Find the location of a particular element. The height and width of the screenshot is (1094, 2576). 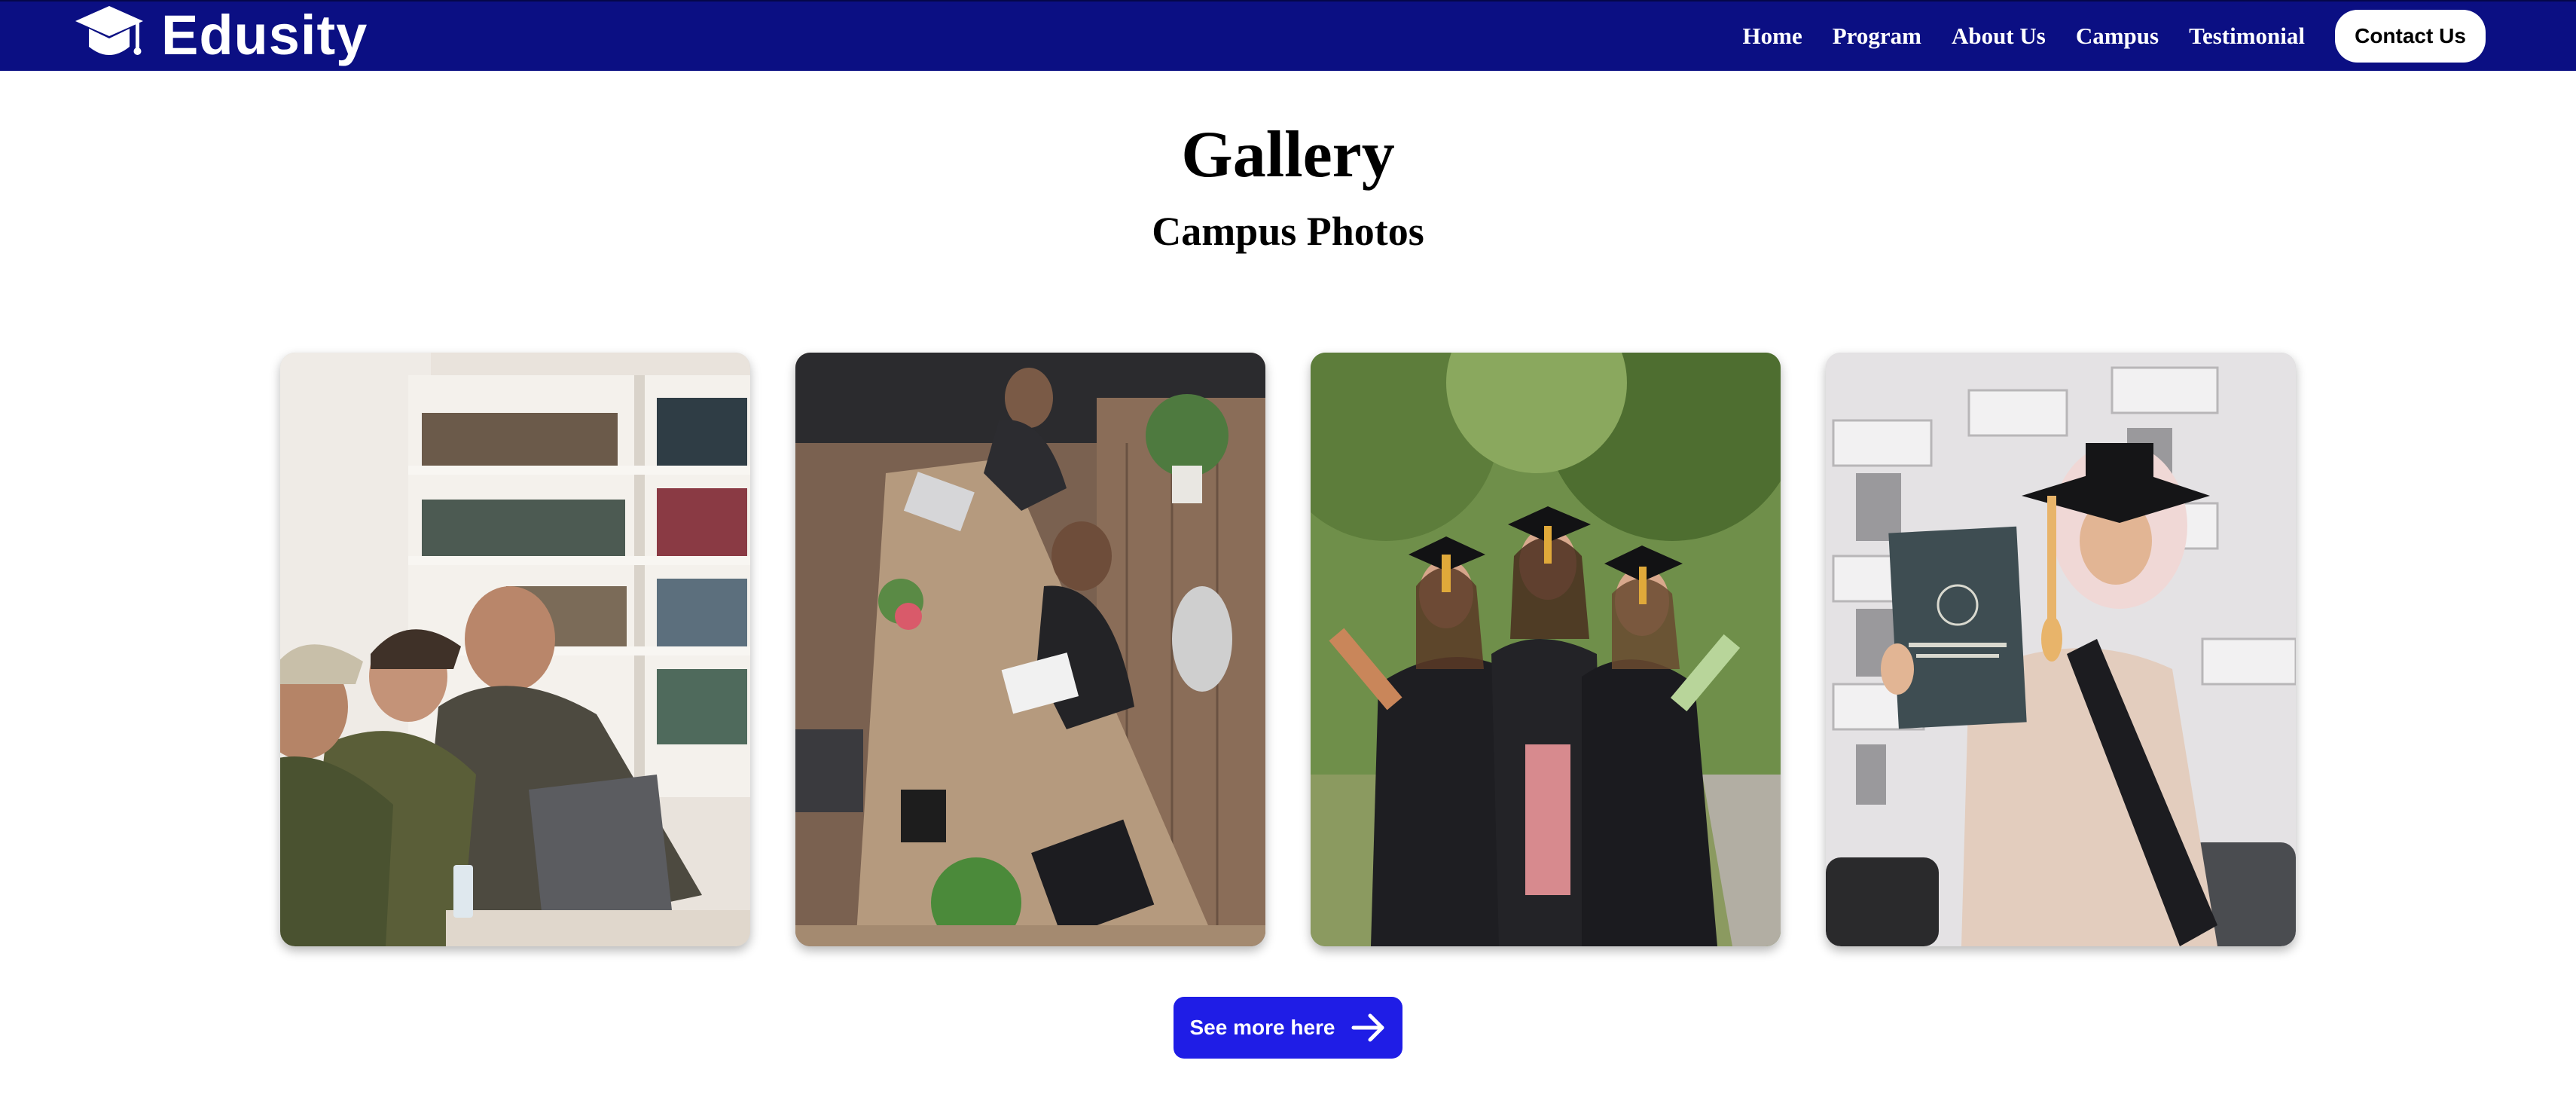

gallery-photo-workspace is located at coordinates (1030, 649).